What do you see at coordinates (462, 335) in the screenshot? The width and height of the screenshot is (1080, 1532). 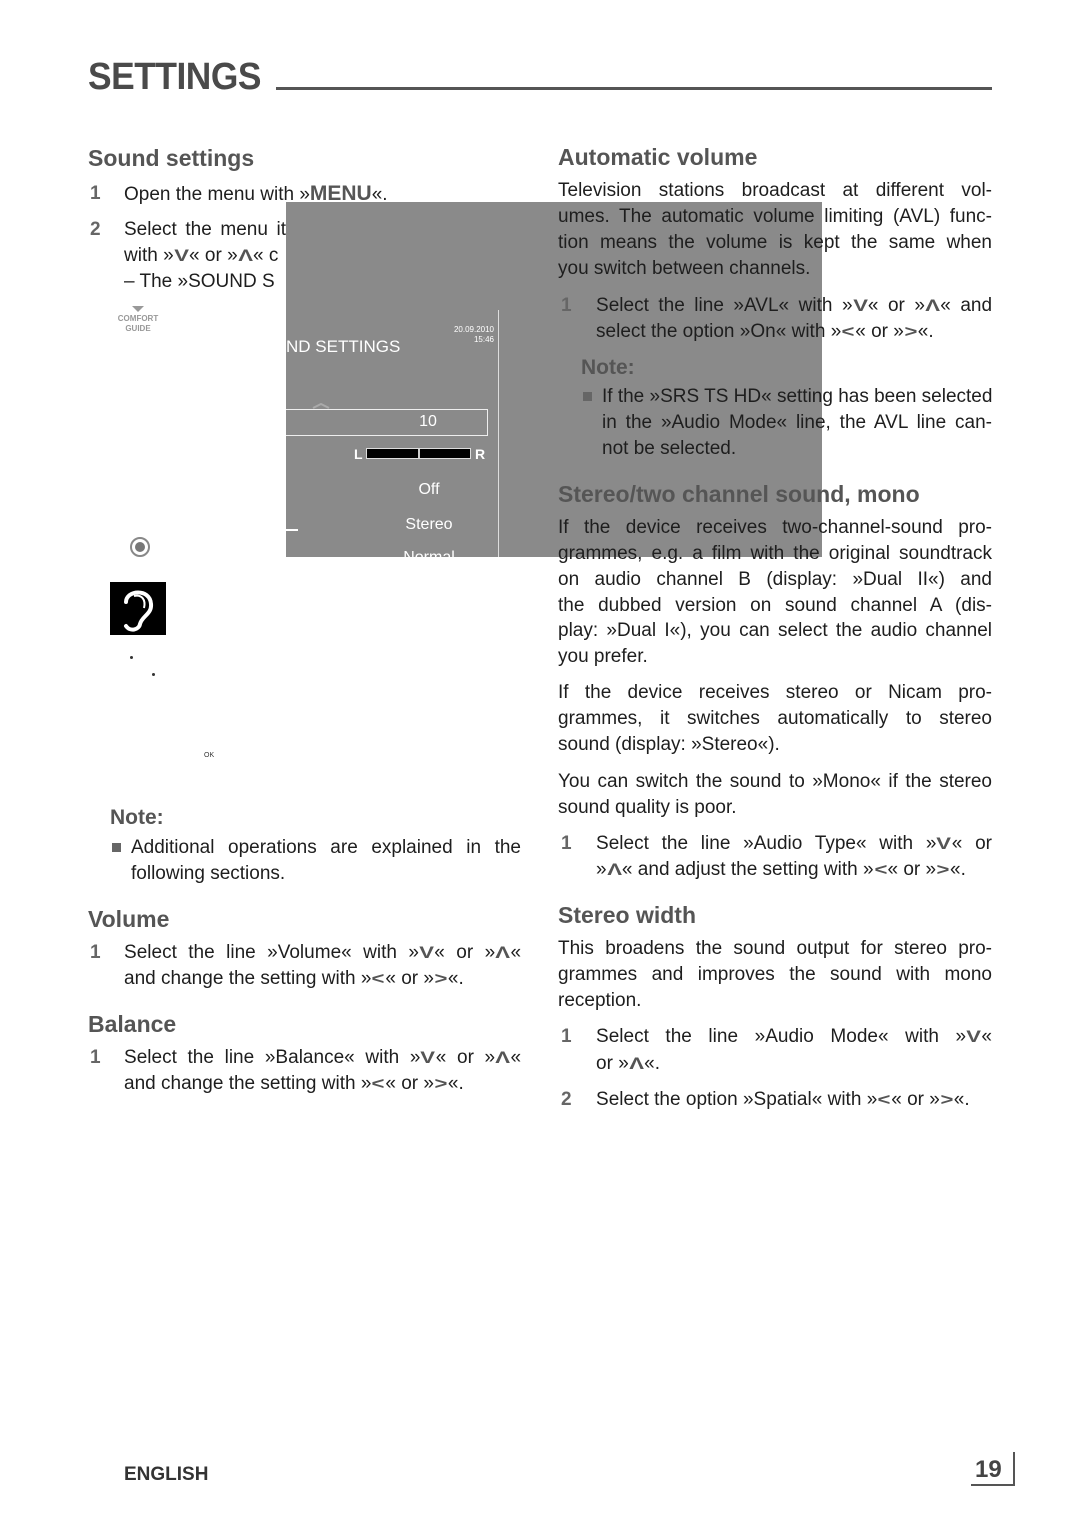 I see `menu-datetime: 20.09.2010 15:46` at bounding box center [462, 335].